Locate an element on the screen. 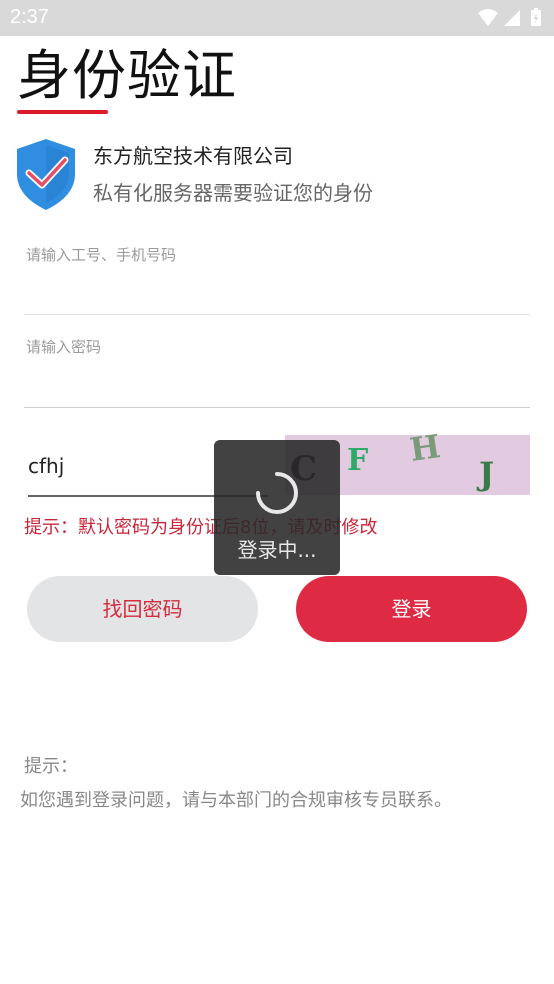  company-name: 东方航空技术有限公司 is located at coordinates (193, 156).